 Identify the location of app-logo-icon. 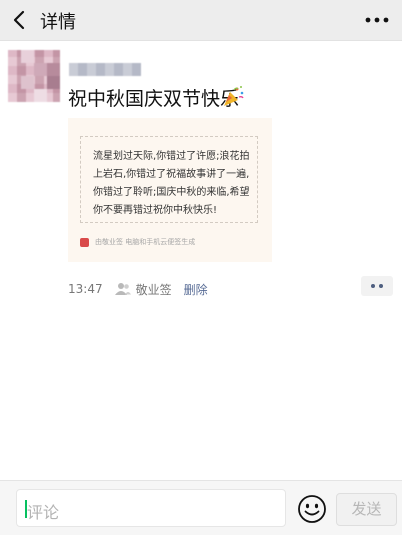
(84, 242).